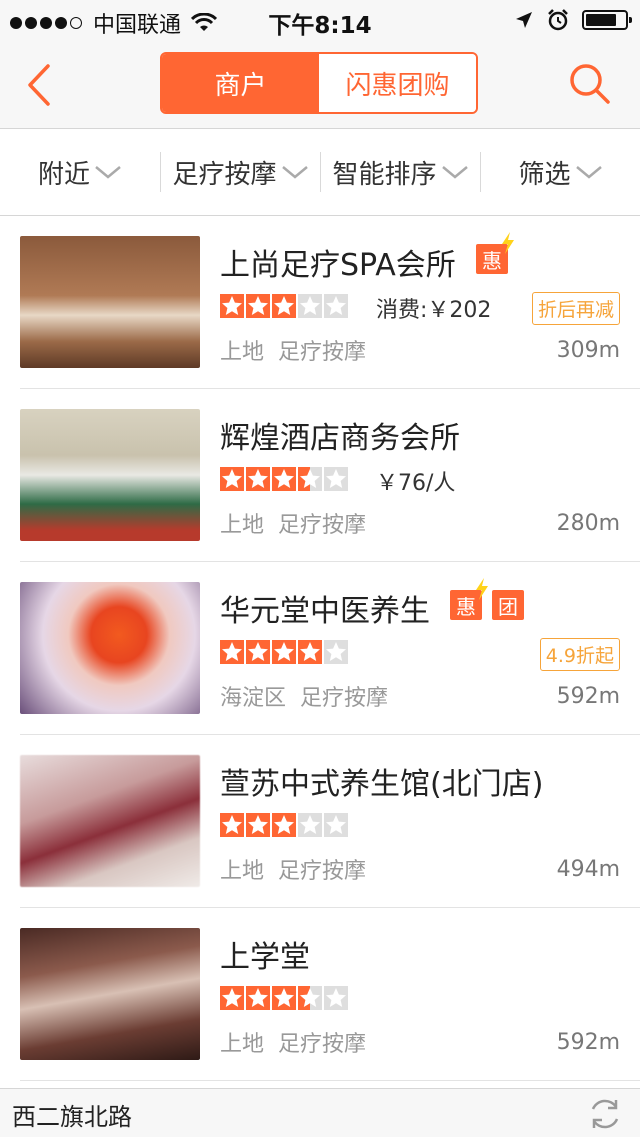 Image resolution: width=640 pixels, height=1137 pixels. What do you see at coordinates (338, 265) in the screenshot?
I see `merchant-name: 上尚足疗SPA会所` at bounding box center [338, 265].